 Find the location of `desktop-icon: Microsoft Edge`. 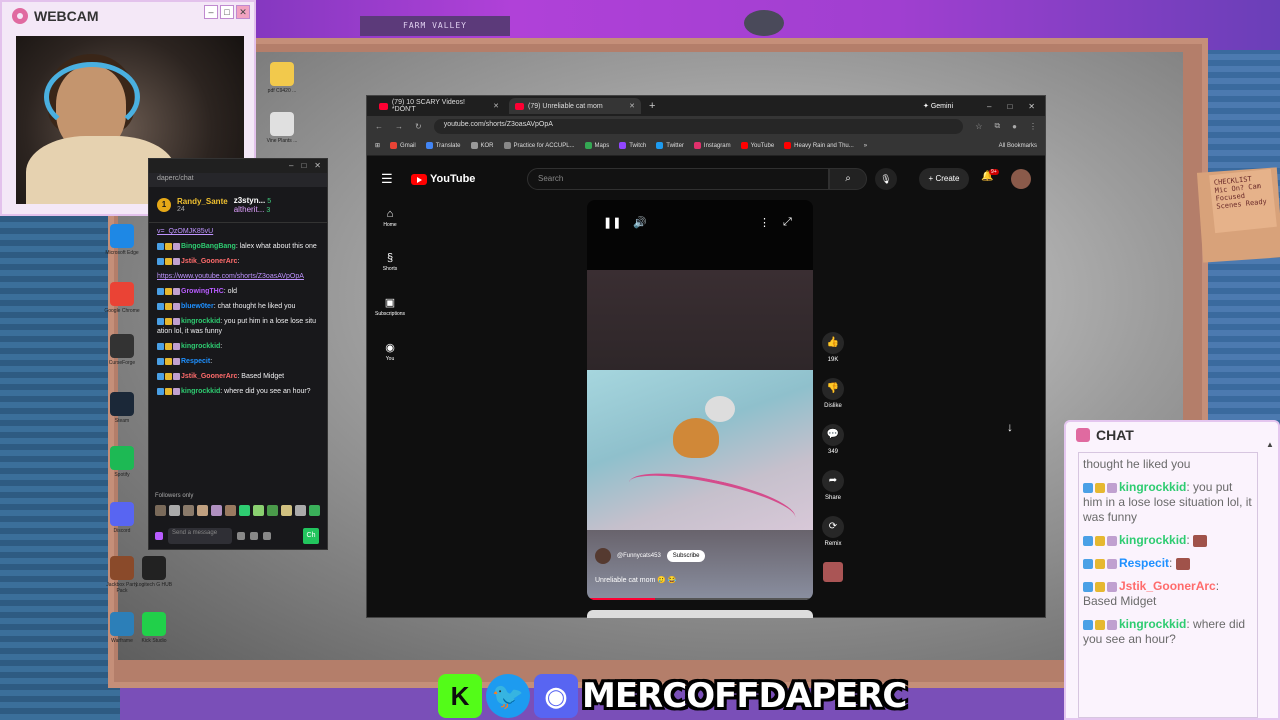

desktop-icon: Microsoft Edge is located at coordinates (122, 240).